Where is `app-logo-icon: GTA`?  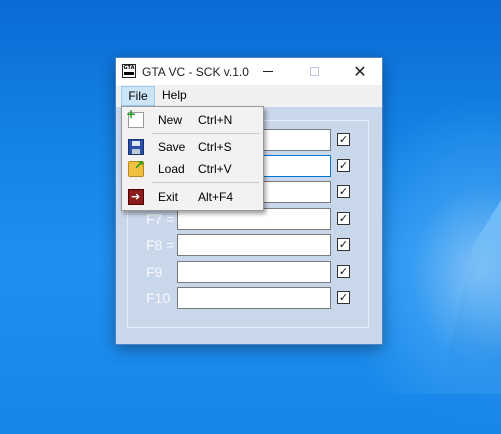
app-logo-icon: GTA is located at coordinates (129, 71).